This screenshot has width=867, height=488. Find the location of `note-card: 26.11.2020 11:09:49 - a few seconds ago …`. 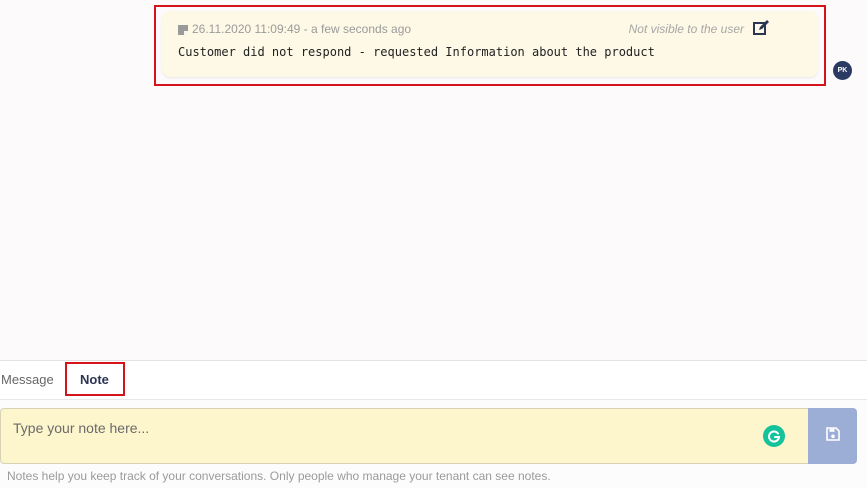

note-card: 26.11.2020 11:09:49 - a few seconds ago … is located at coordinates (490, 44).